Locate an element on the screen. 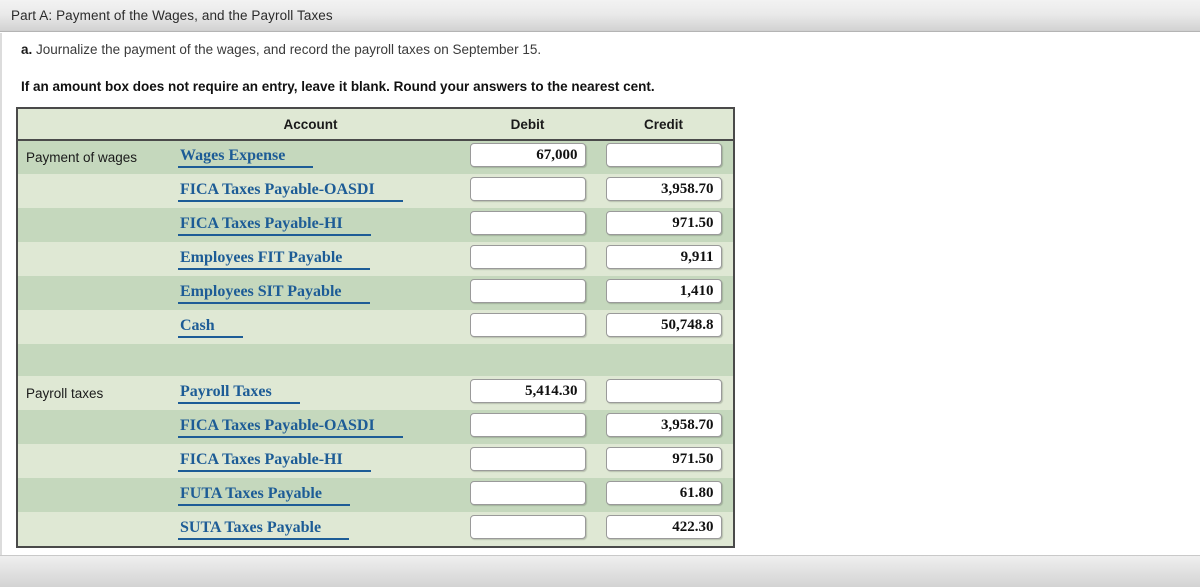 This screenshot has width=1200, height=587. table-row: Cash 50,748.8 is located at coordinates (375, 327).